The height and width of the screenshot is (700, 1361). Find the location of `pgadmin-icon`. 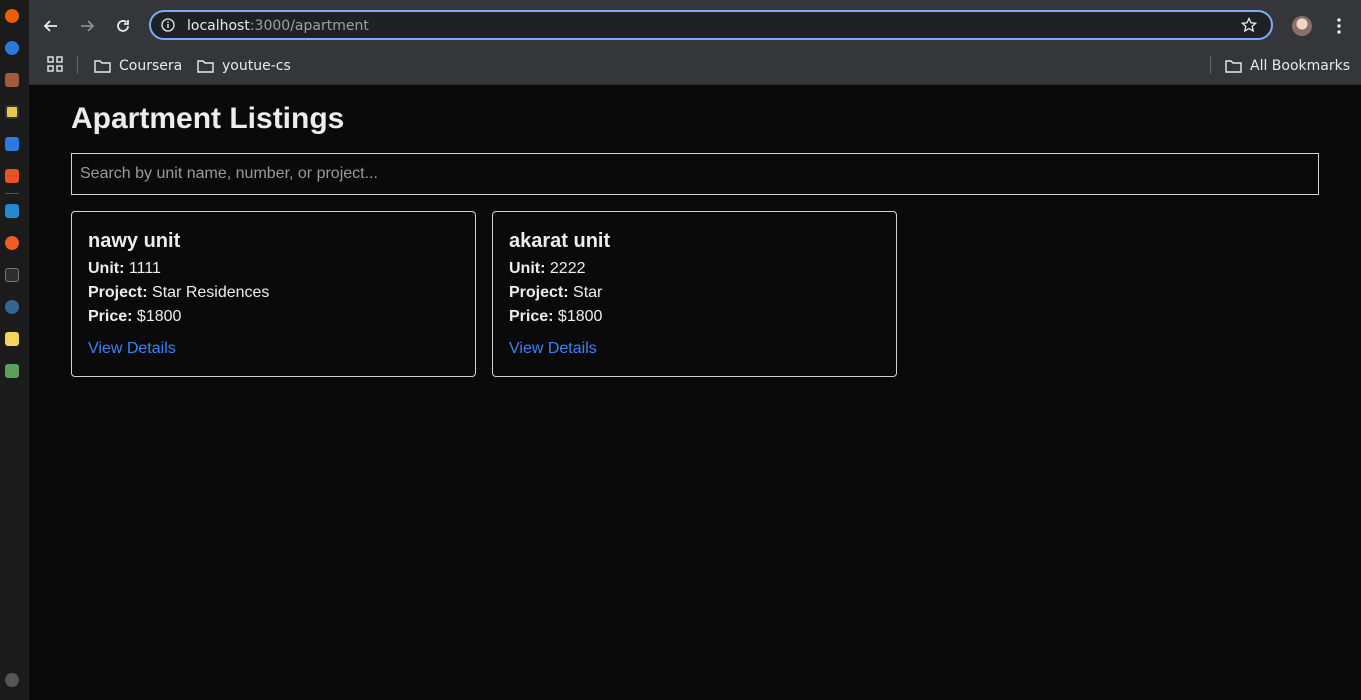

pgadmin-icon is located at coordinates (12, 307).